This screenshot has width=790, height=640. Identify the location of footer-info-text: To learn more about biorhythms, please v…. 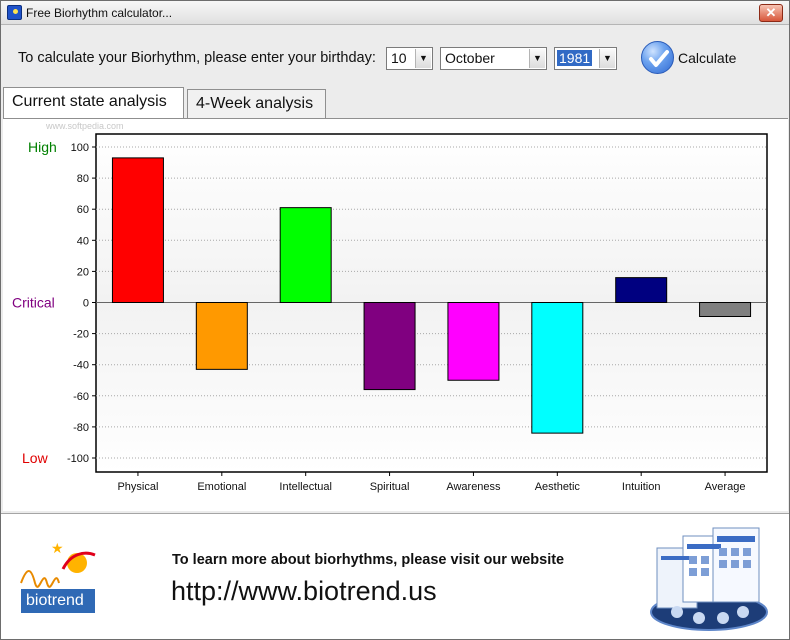
(368, 560).